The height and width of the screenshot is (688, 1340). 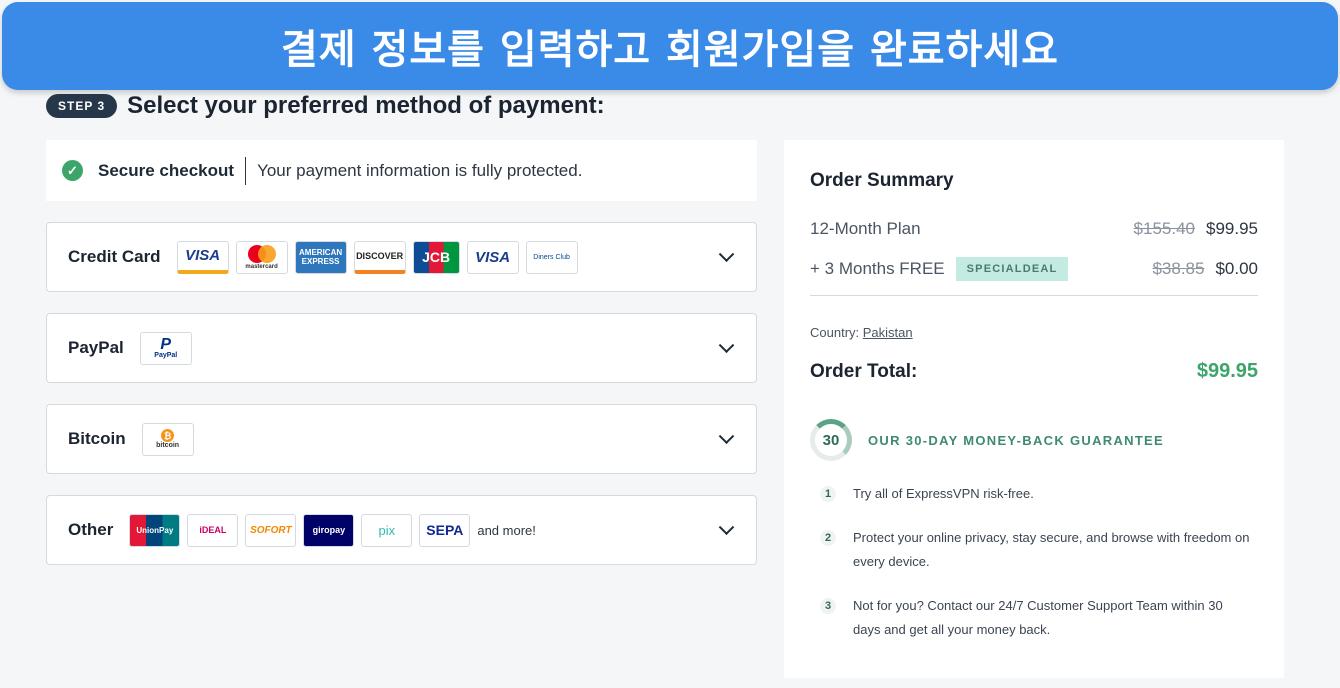 What do you see at coordinates (1236, 268) in the screenshot?
I see `bonus-price: $0.00` at bounding box center [1236, 268].